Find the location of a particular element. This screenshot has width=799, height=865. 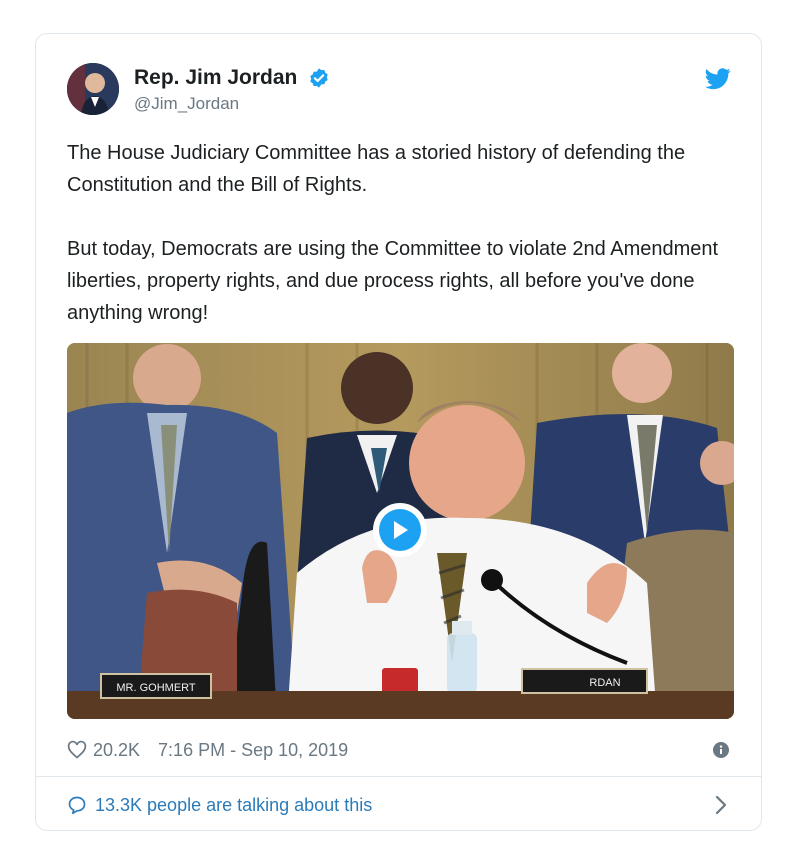

author-names: Rep. Jim Jordan @Jim_Jordan is located at coordinates (232, 90).